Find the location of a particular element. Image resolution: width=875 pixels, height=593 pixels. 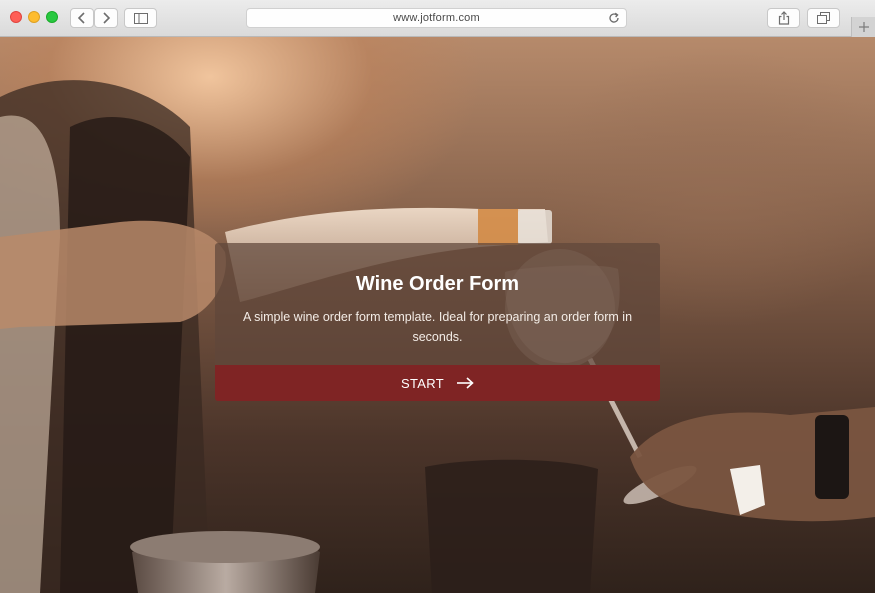

back-button is located at coordinates (82, 18).